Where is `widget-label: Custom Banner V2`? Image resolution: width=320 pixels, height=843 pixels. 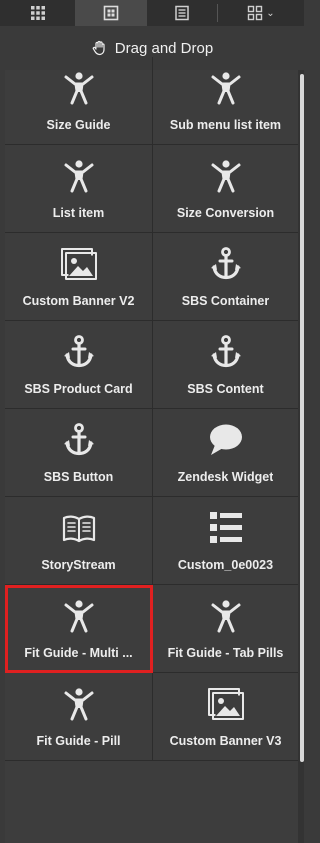
widget-label: Custom Banner V2 is located at coordinates (78, 301).